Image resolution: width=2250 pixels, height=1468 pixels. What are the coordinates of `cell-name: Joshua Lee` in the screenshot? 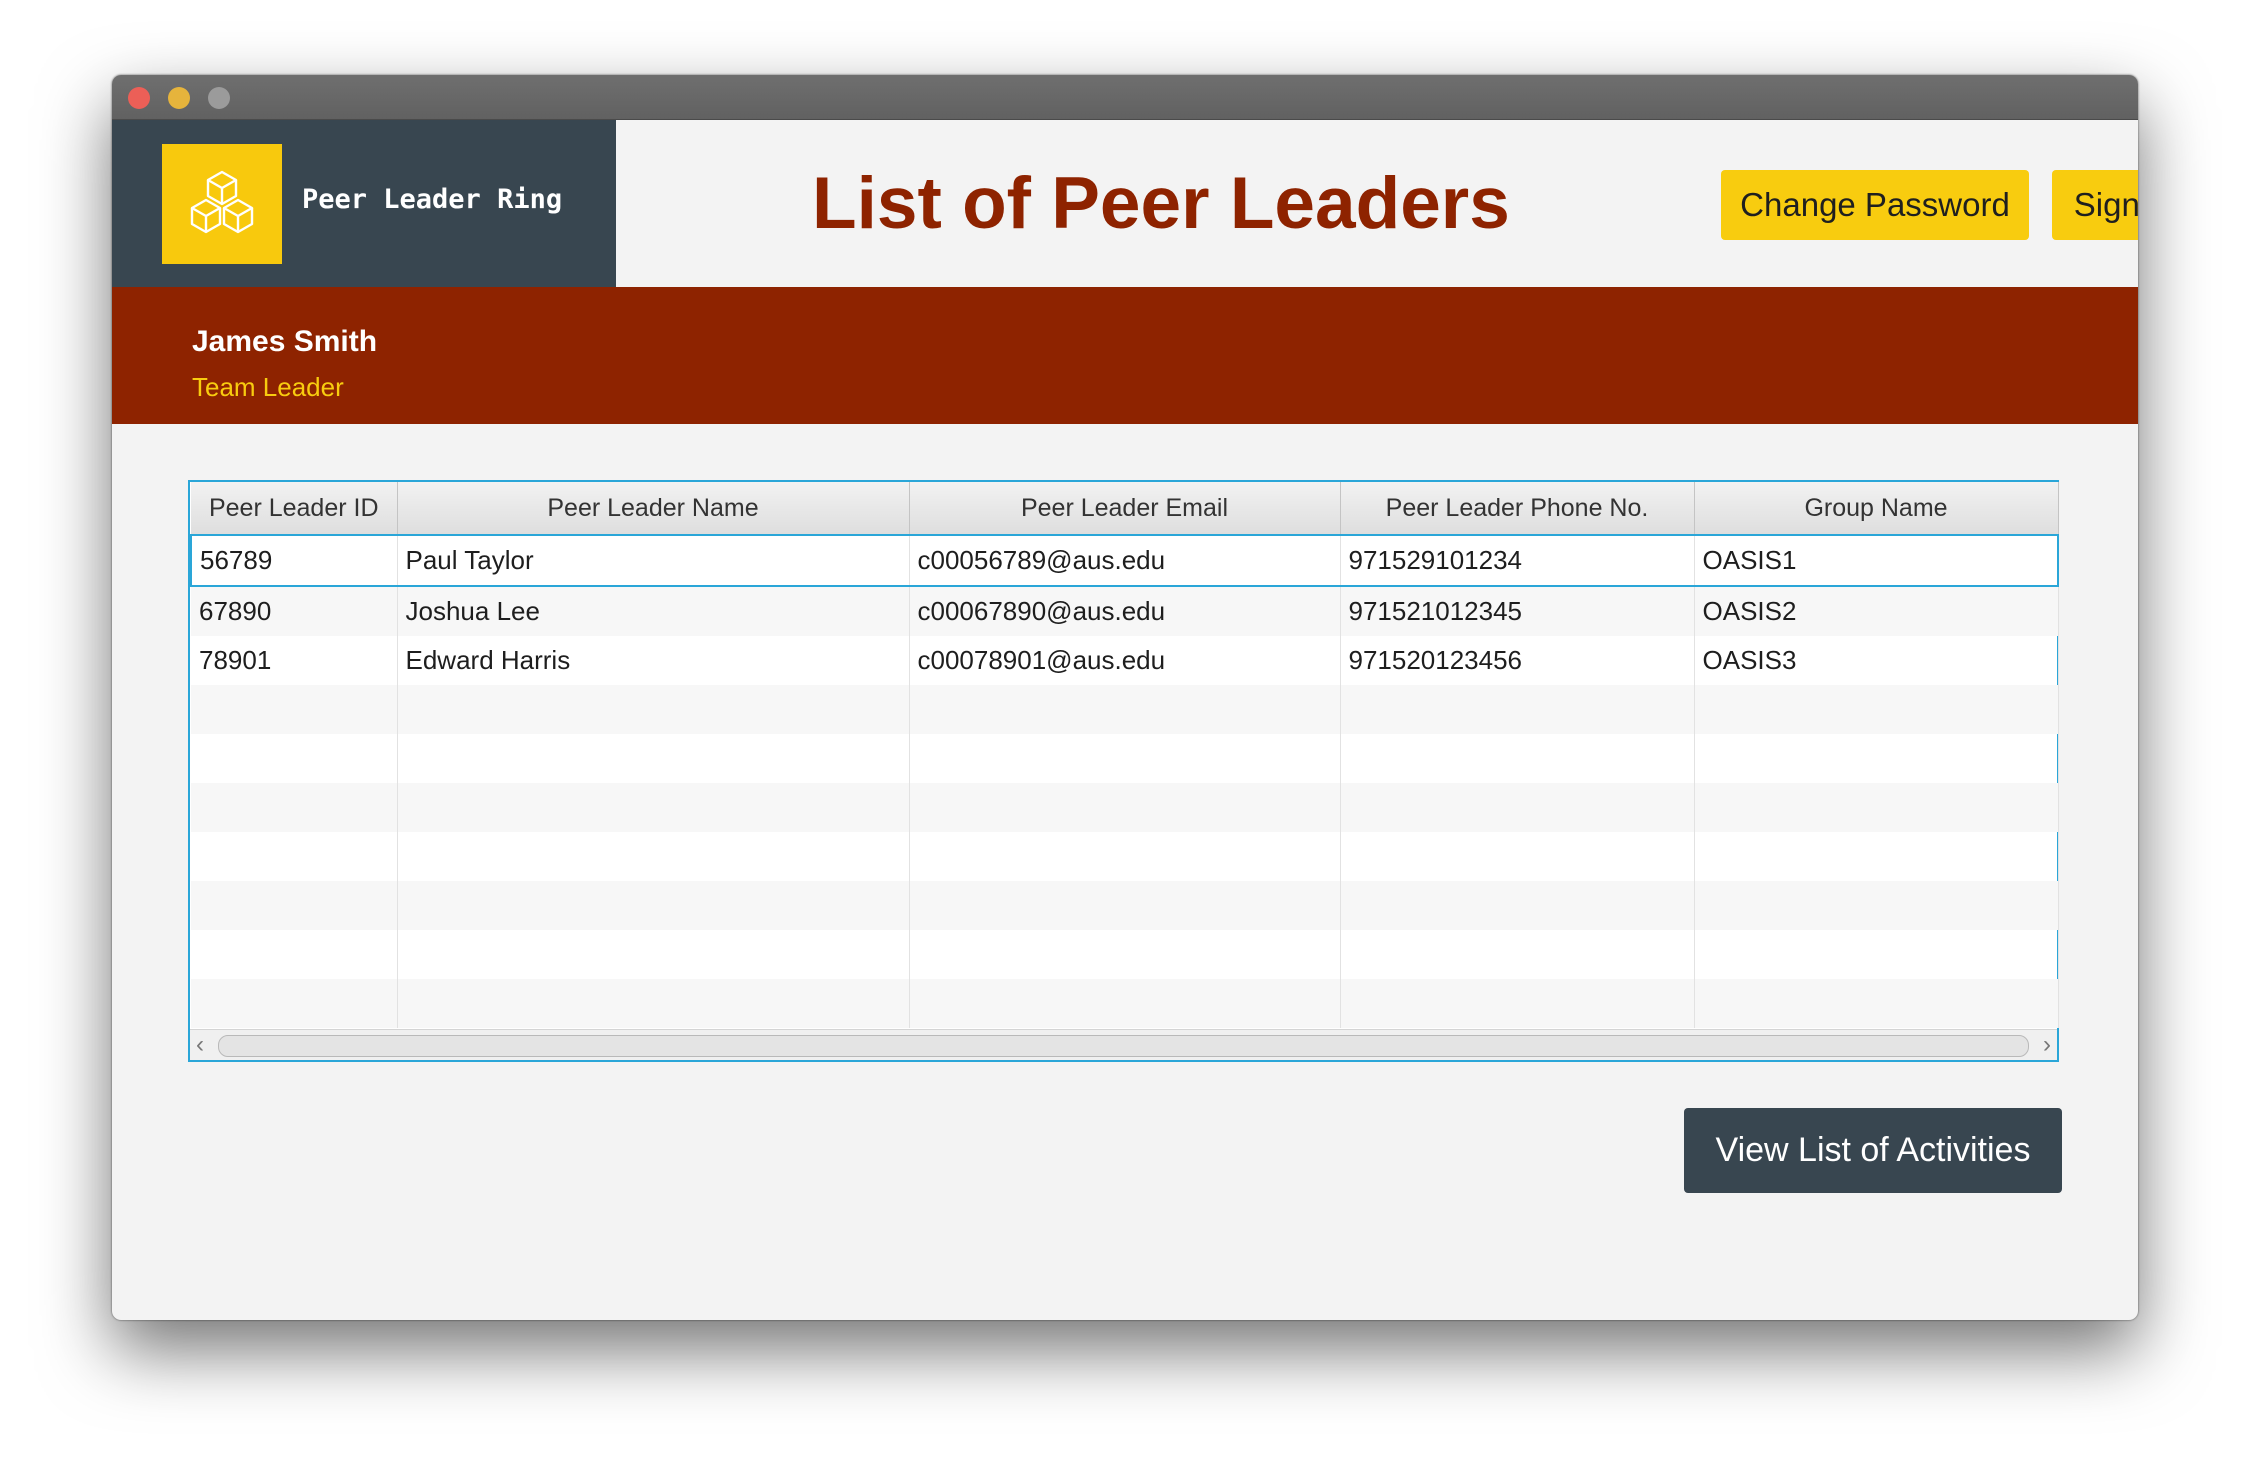 It's located at (653, 611).